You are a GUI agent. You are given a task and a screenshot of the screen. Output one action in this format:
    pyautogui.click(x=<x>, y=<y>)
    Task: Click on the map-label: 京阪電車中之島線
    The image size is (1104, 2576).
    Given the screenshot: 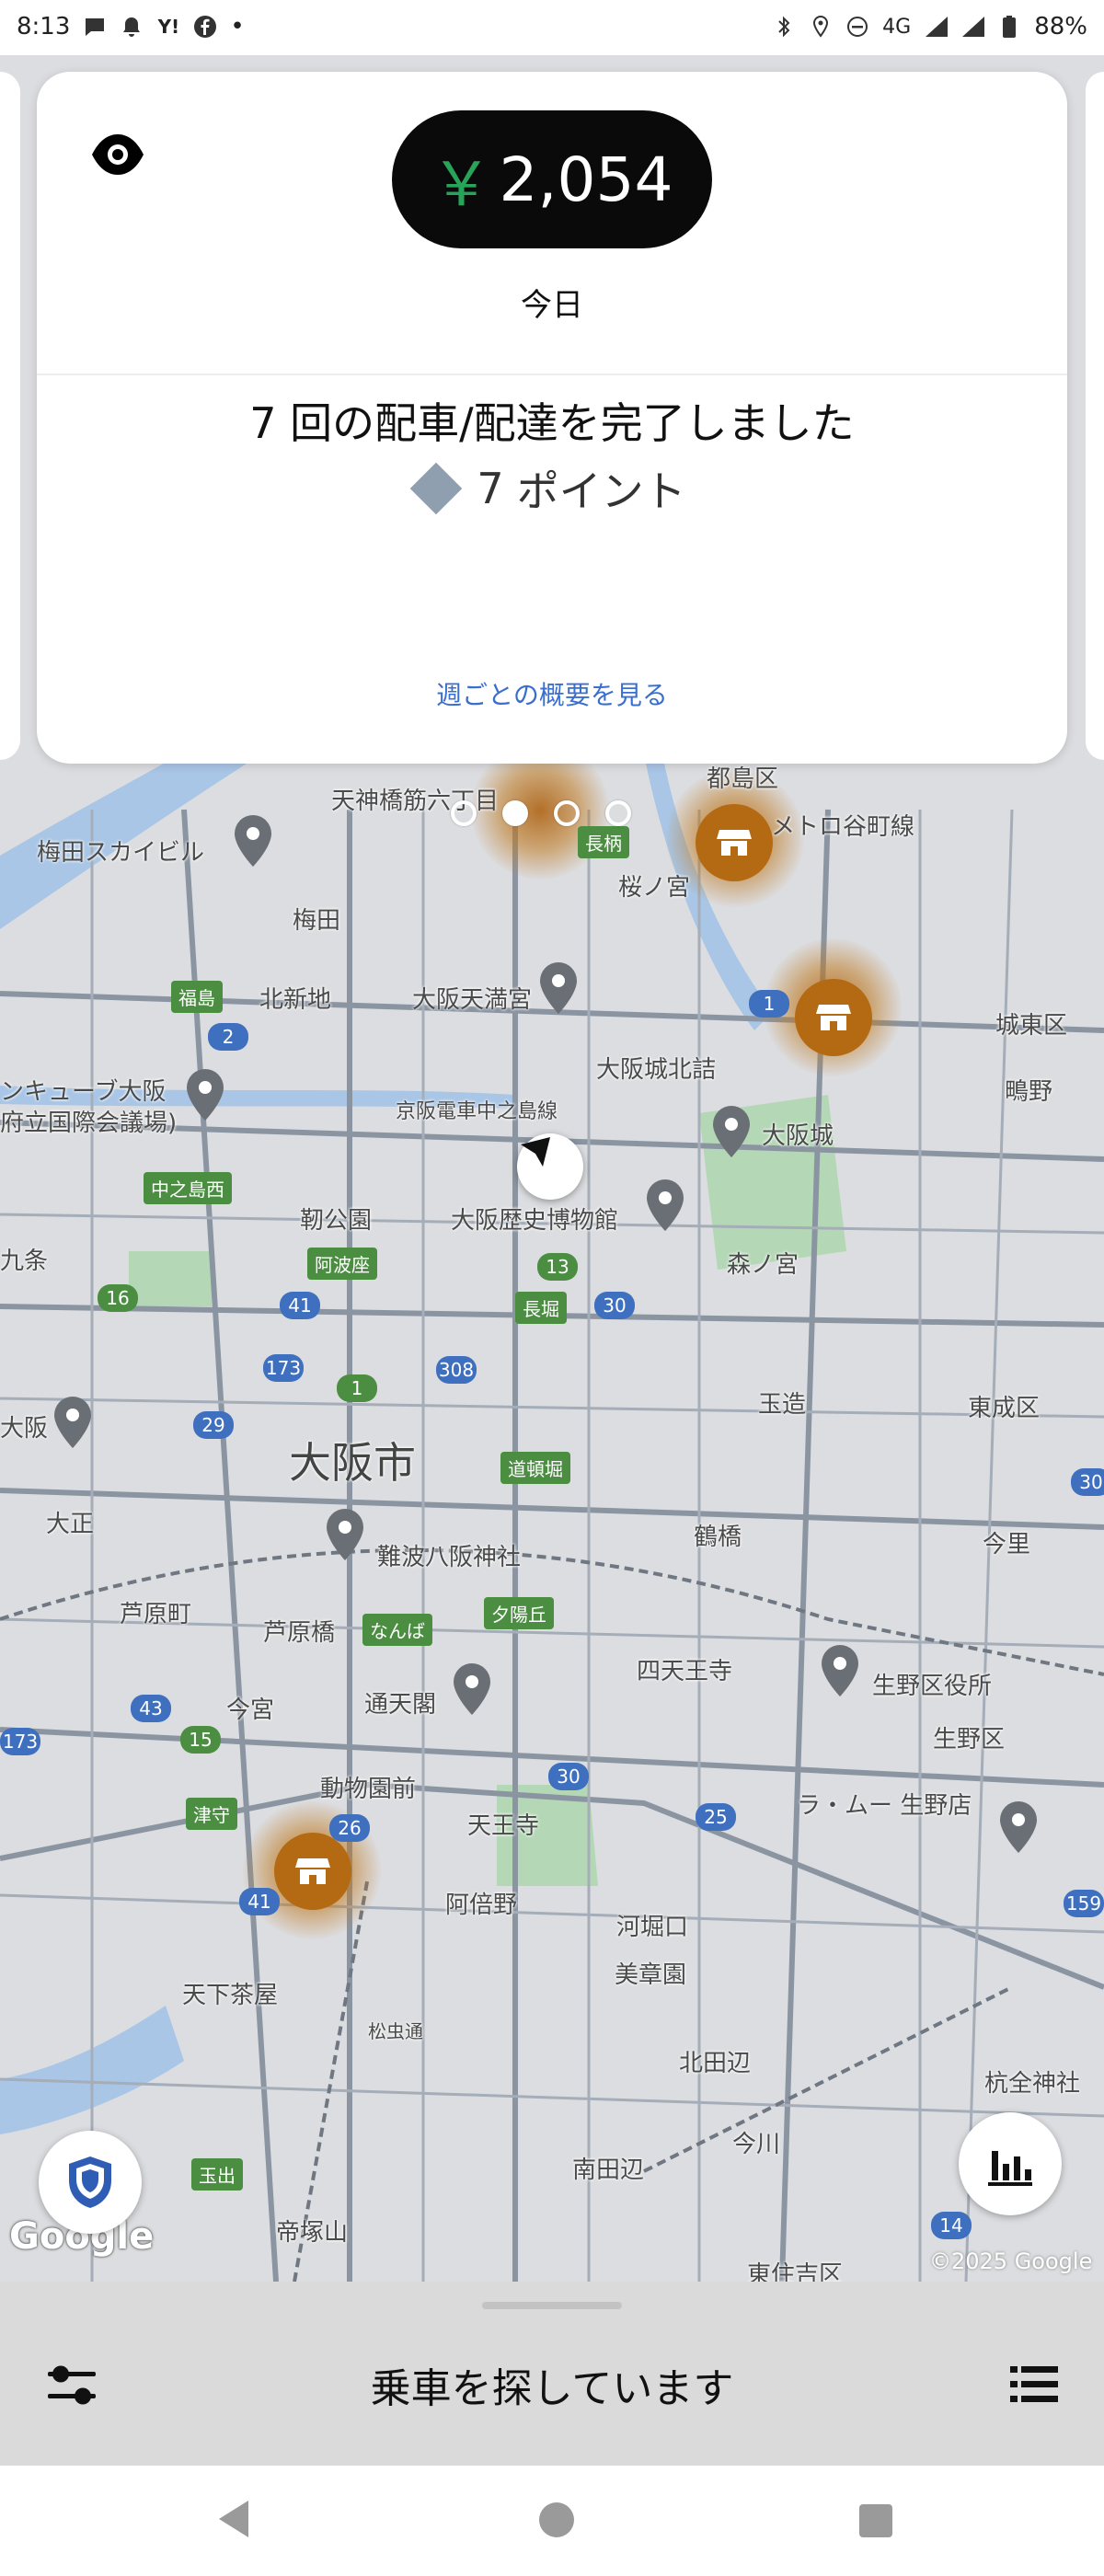 What is the action you would take?
    pyautogui.click(x=477, y=1111)
    